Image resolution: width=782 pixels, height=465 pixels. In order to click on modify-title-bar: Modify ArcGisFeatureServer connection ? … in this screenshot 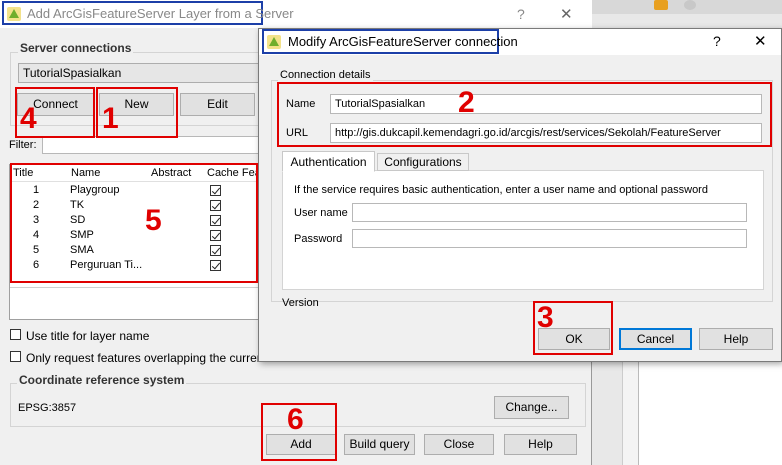, I will do `click(520, 42)`.